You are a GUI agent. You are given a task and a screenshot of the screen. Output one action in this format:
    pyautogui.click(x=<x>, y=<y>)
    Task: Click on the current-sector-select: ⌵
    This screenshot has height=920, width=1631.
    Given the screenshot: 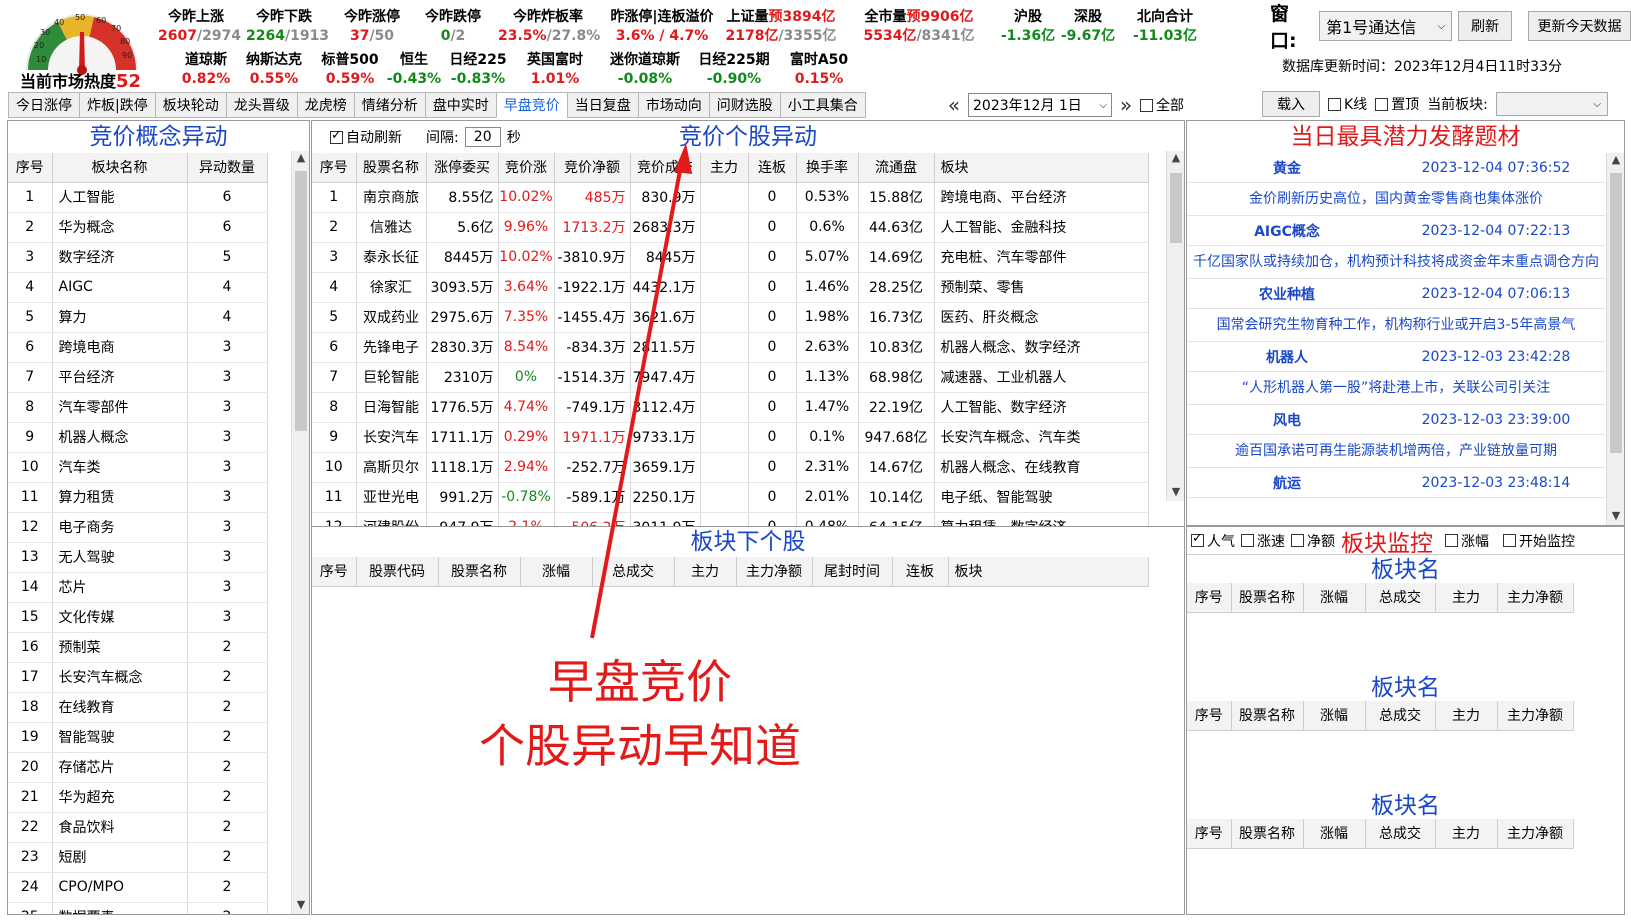 What is the action you would take?
    pyautogui.click(x=1551, y=104)
    